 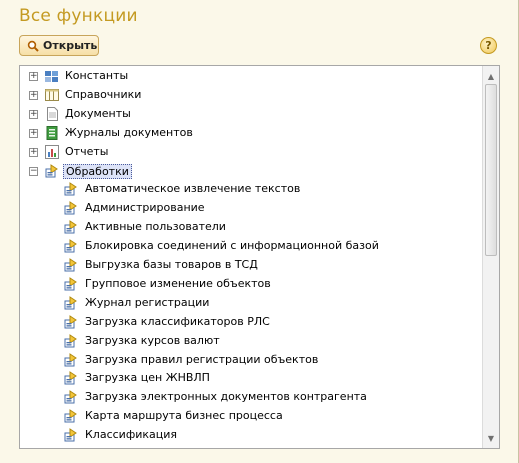 What do you see at coordinates (250, 171) in the screenshot?
I see `tree-node: − Обработки` at bounding box center [250, 171].